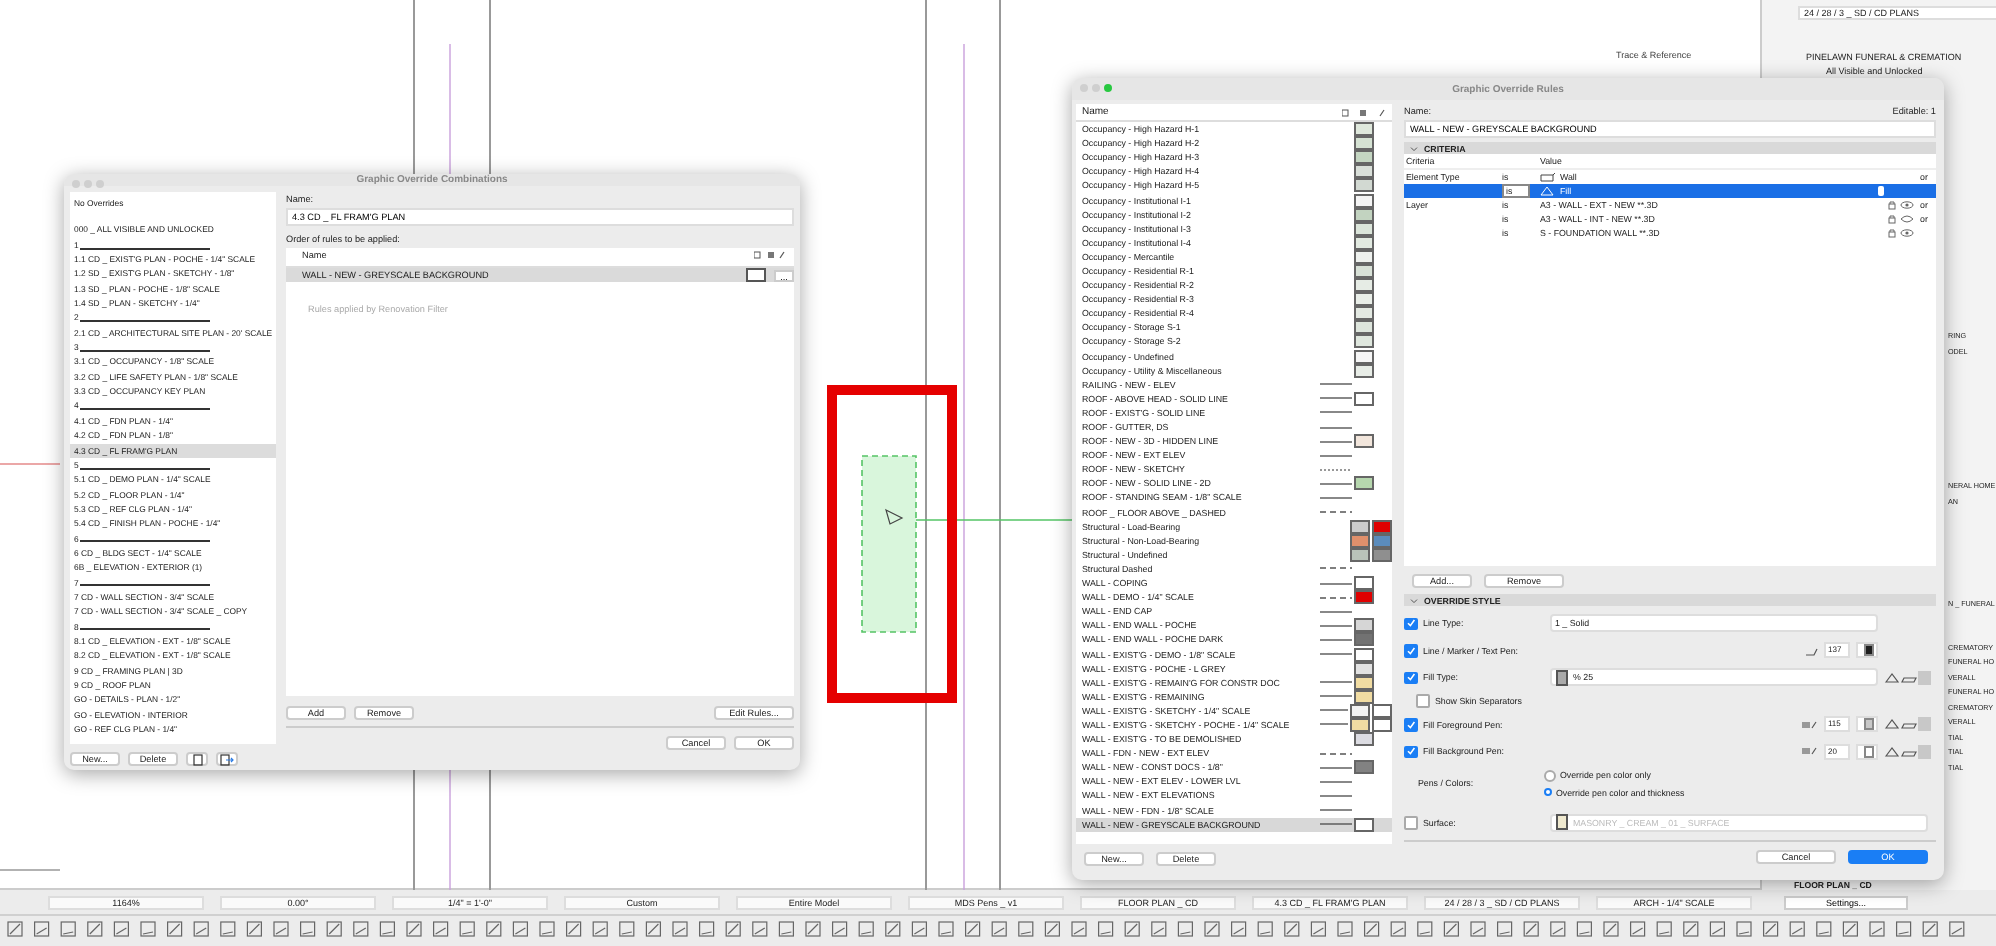 This screenshot has height=946, width=1996. I want to click on value-stepper, so click(1881, 191).